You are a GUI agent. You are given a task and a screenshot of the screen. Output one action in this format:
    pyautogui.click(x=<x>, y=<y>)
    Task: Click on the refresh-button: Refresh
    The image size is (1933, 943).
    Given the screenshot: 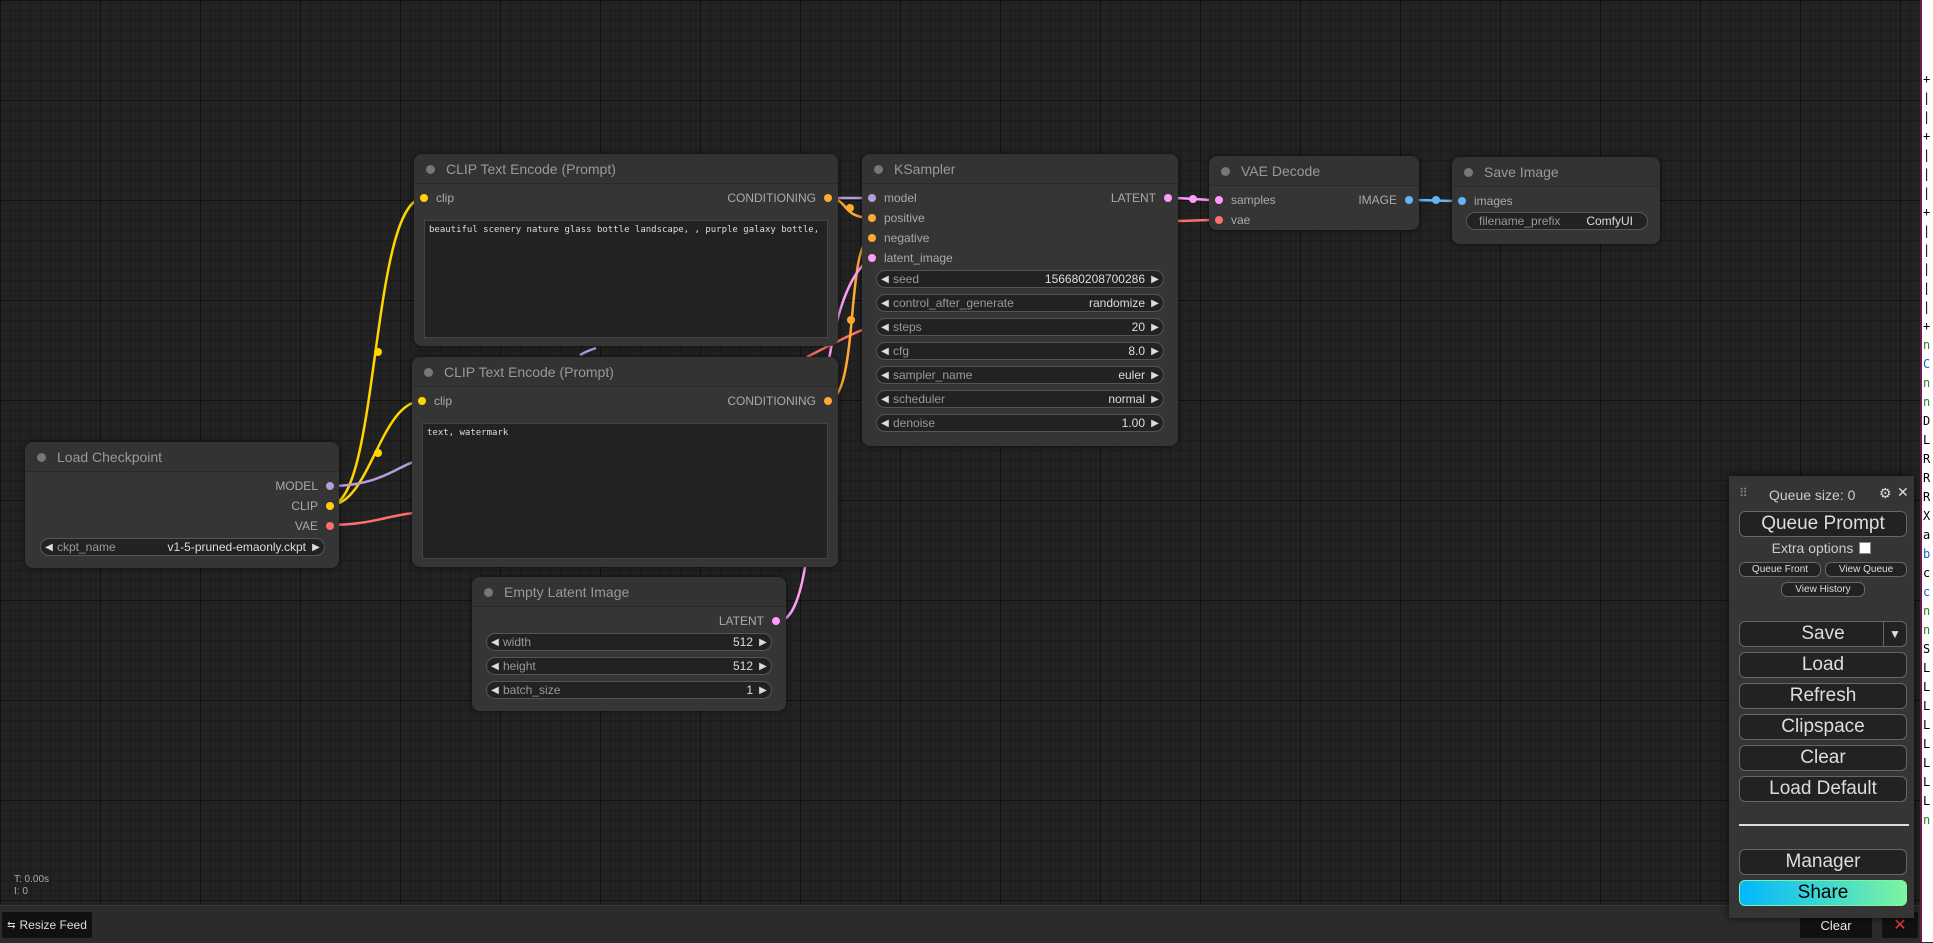 What is the action you would take?
    pyautogui.click(x=1823, y=696)
    